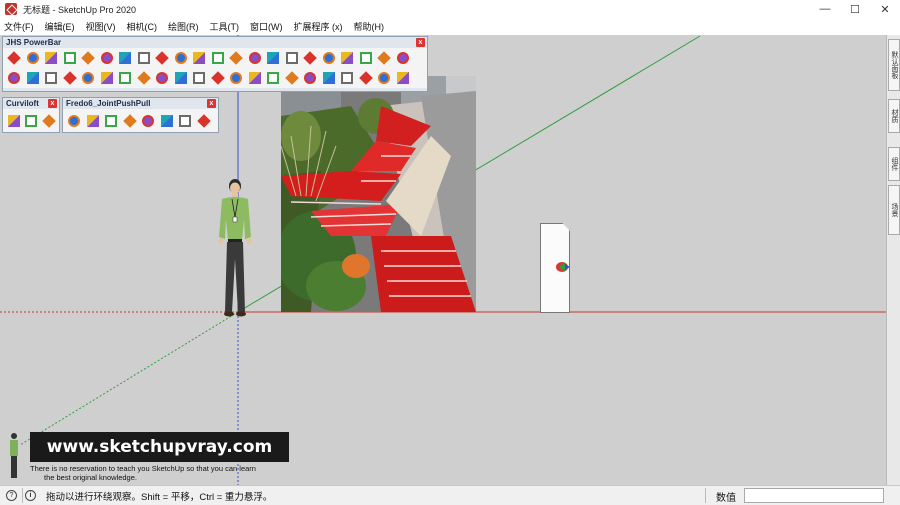 This screenshot has width=900, height=505. I want to click on toolbar-title-text: Fredo6_JointPushPull, so click(108, 103).